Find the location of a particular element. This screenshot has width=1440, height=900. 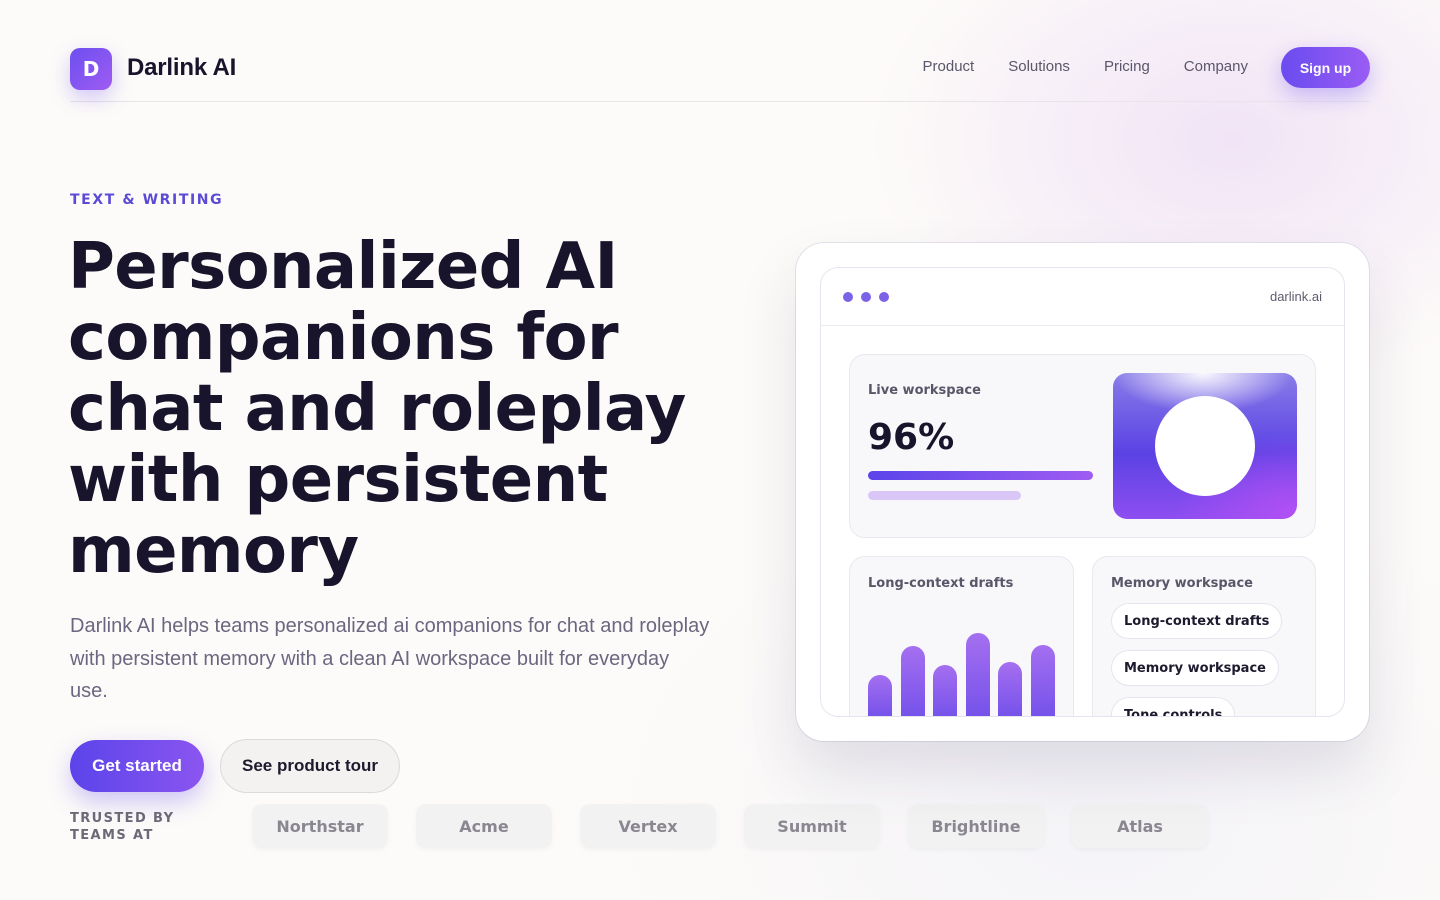

customer-logo-summit: Summit is located at coordinates (812, 826).